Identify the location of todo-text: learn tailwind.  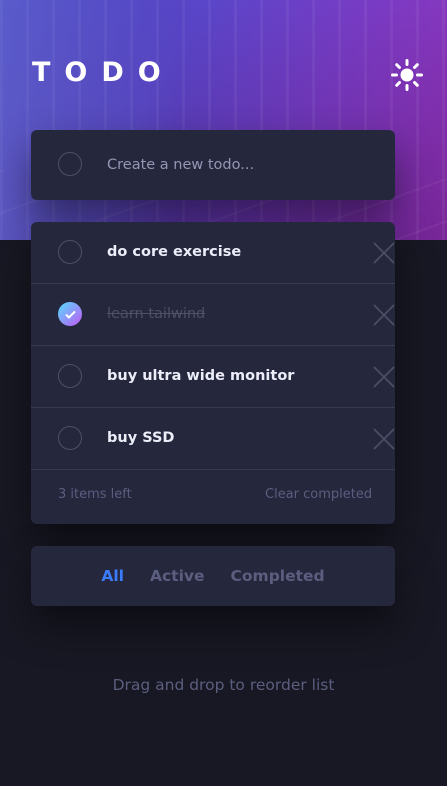
(156, 314).